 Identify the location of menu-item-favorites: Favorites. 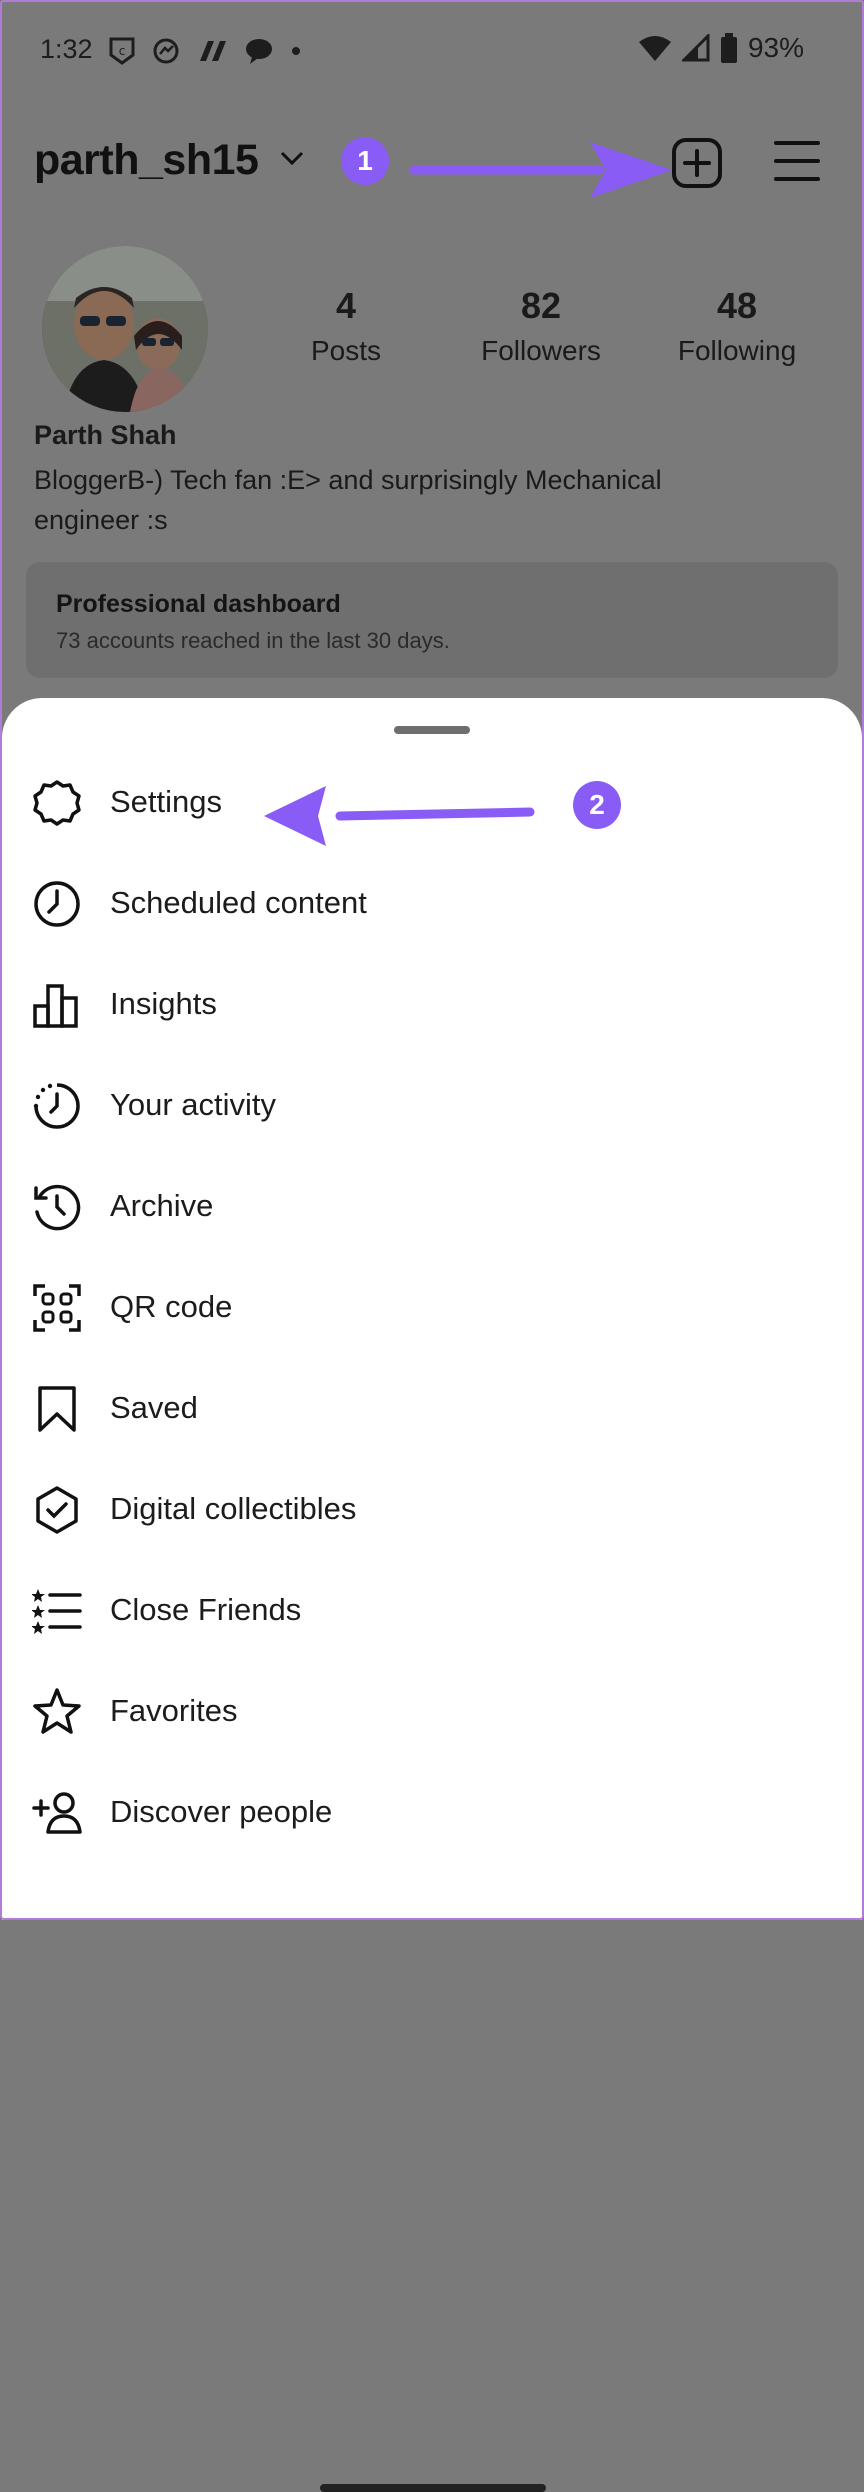
(432, 1711).